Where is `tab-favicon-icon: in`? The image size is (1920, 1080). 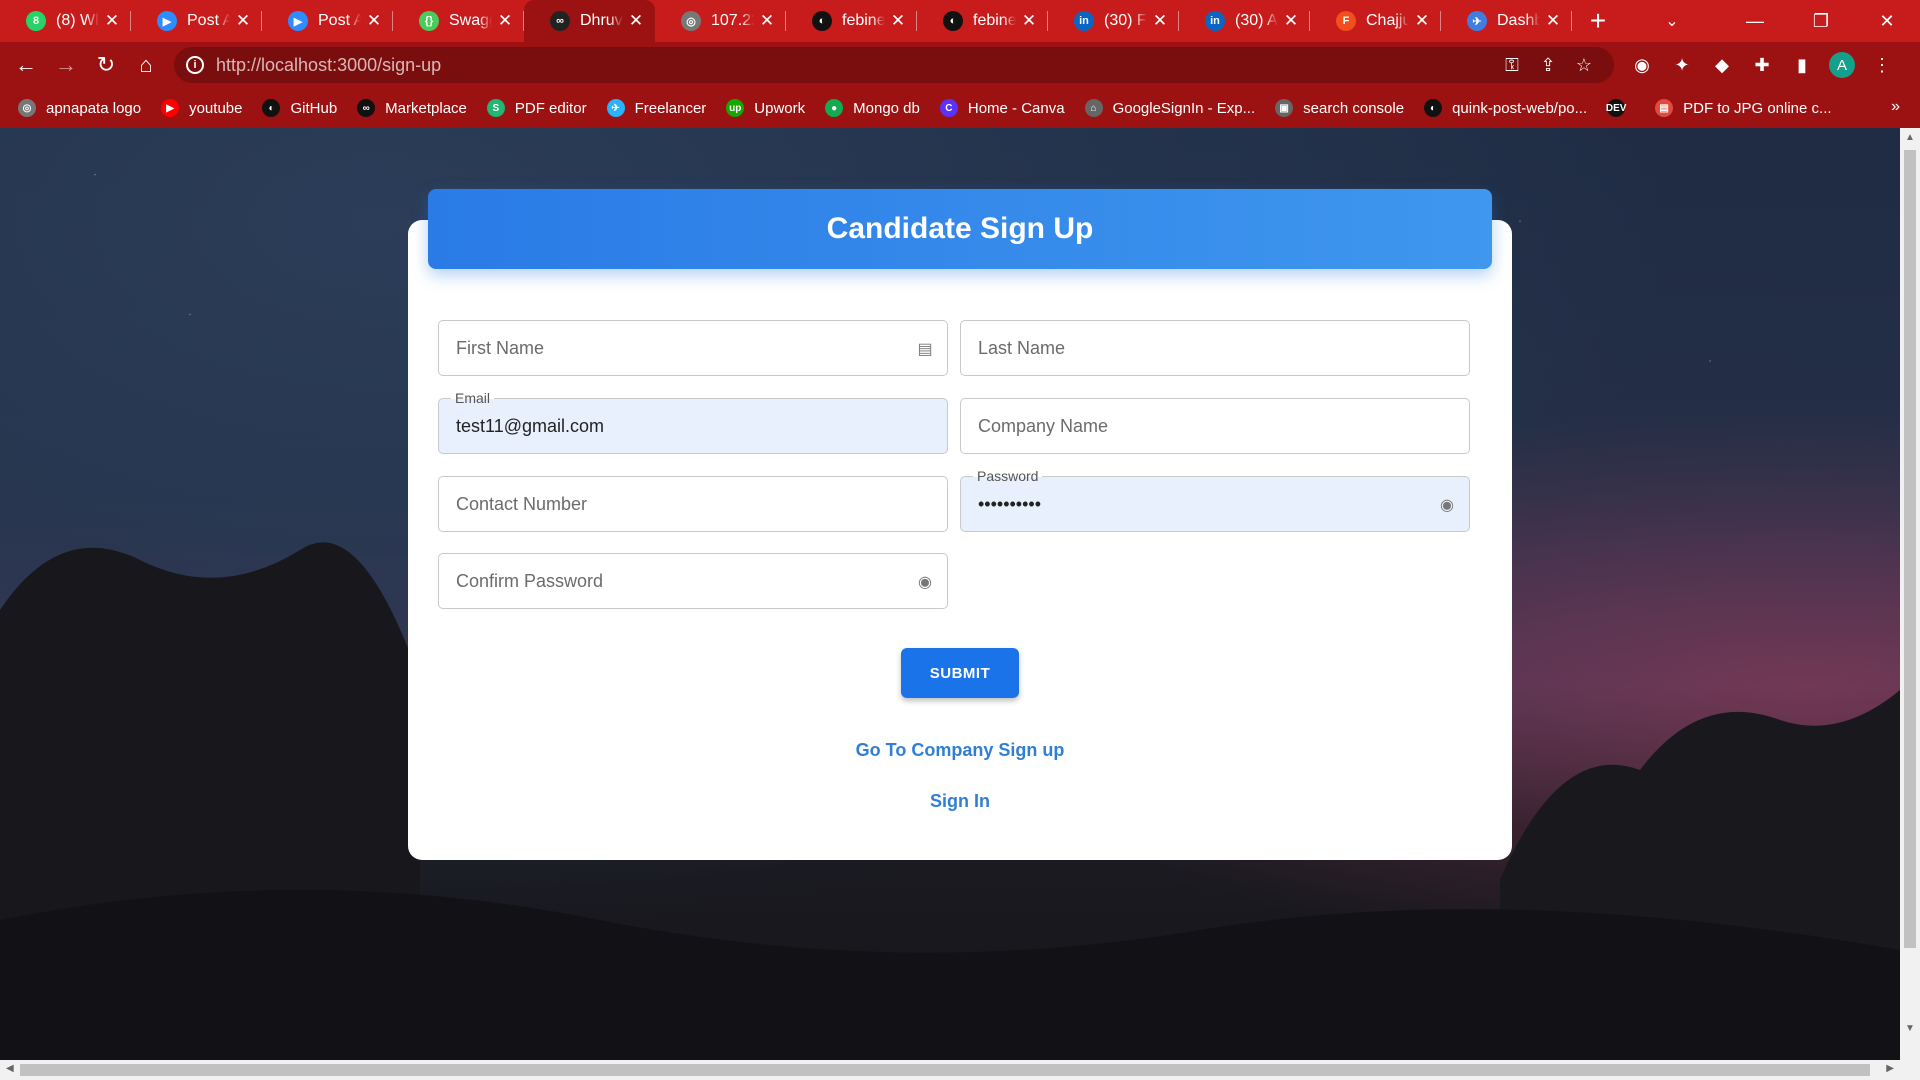
tab-favicon-icon: in is located at coordinates (1215, 21).